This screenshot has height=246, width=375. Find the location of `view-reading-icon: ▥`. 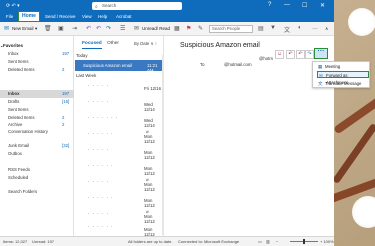

view-reading-icon: ▥ is located at coordinates (268, 241).